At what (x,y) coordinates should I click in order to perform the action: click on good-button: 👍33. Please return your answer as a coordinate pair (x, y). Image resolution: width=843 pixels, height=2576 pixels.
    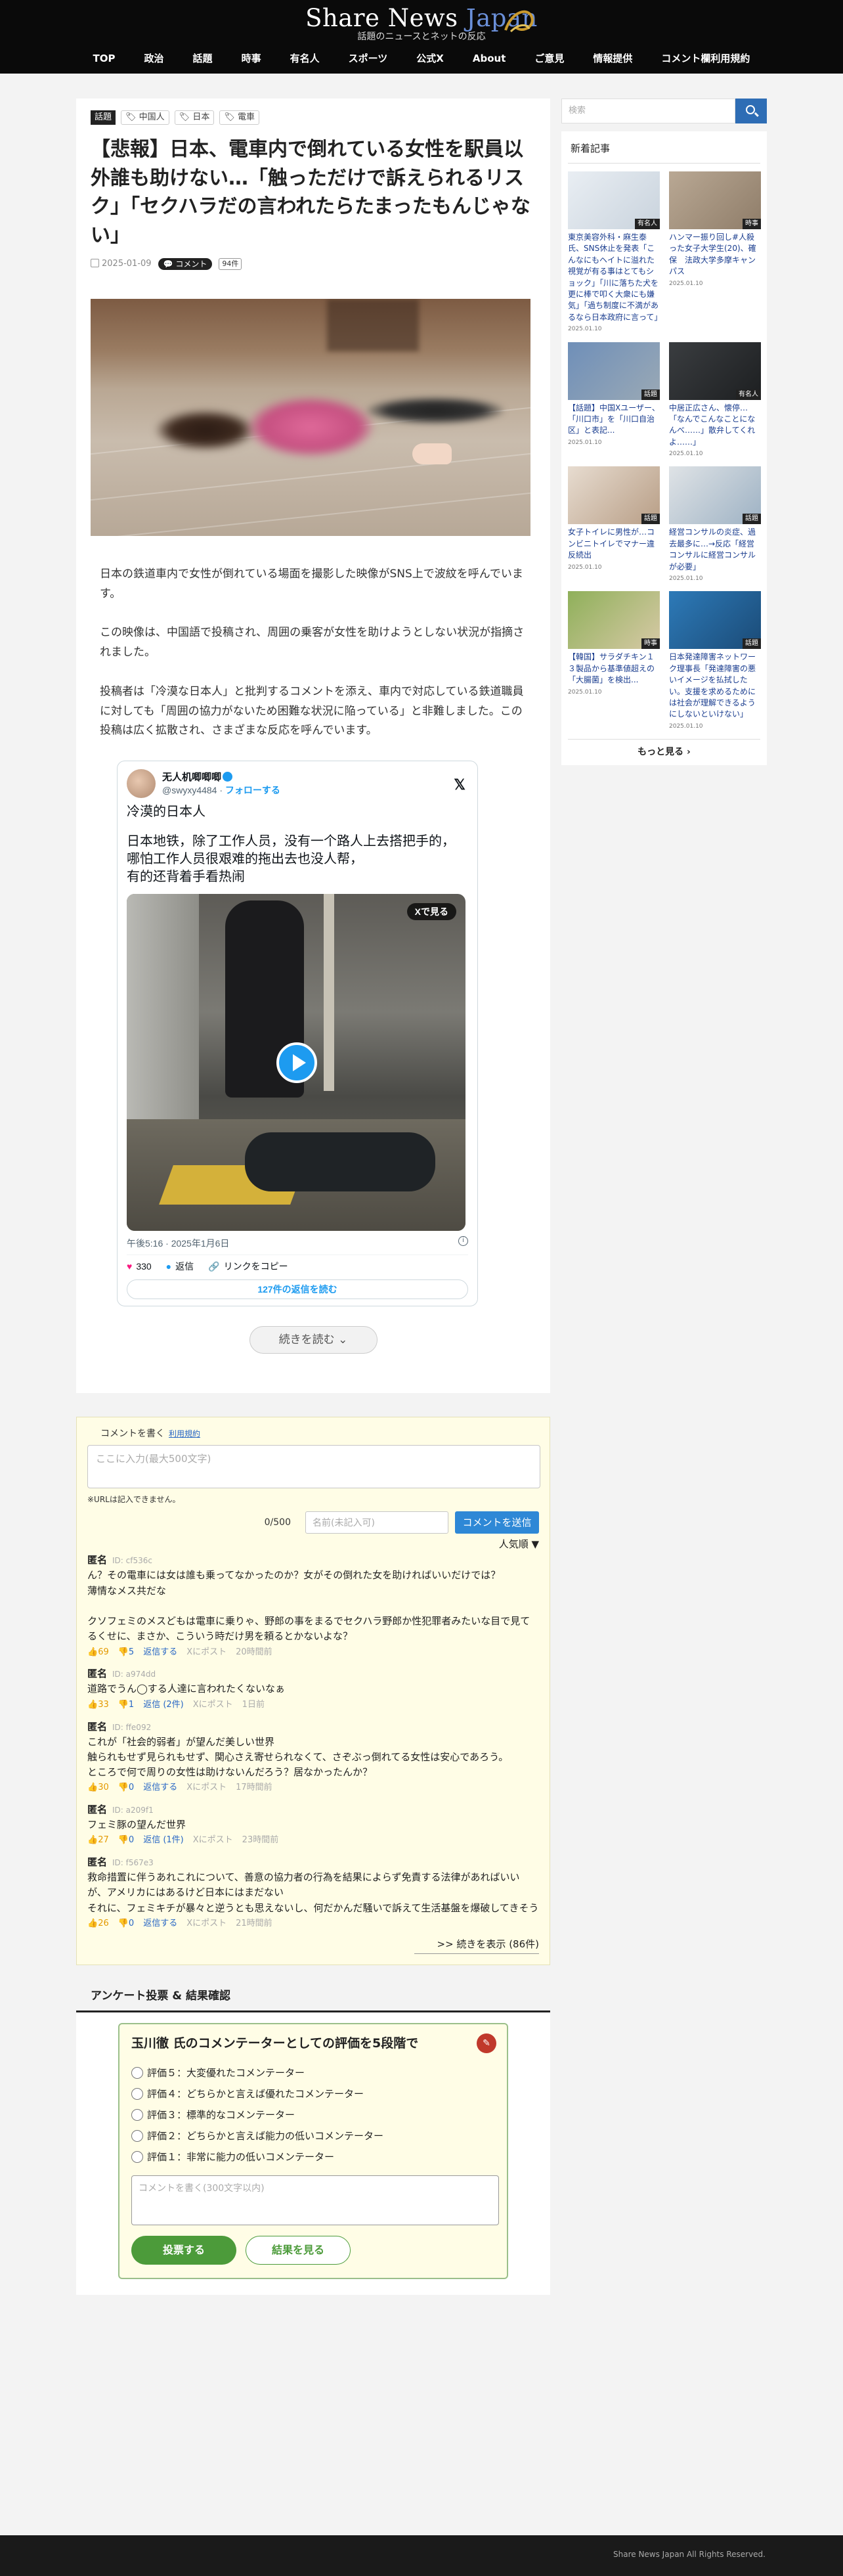
    Looking at the image, I should click on (98, 1706).